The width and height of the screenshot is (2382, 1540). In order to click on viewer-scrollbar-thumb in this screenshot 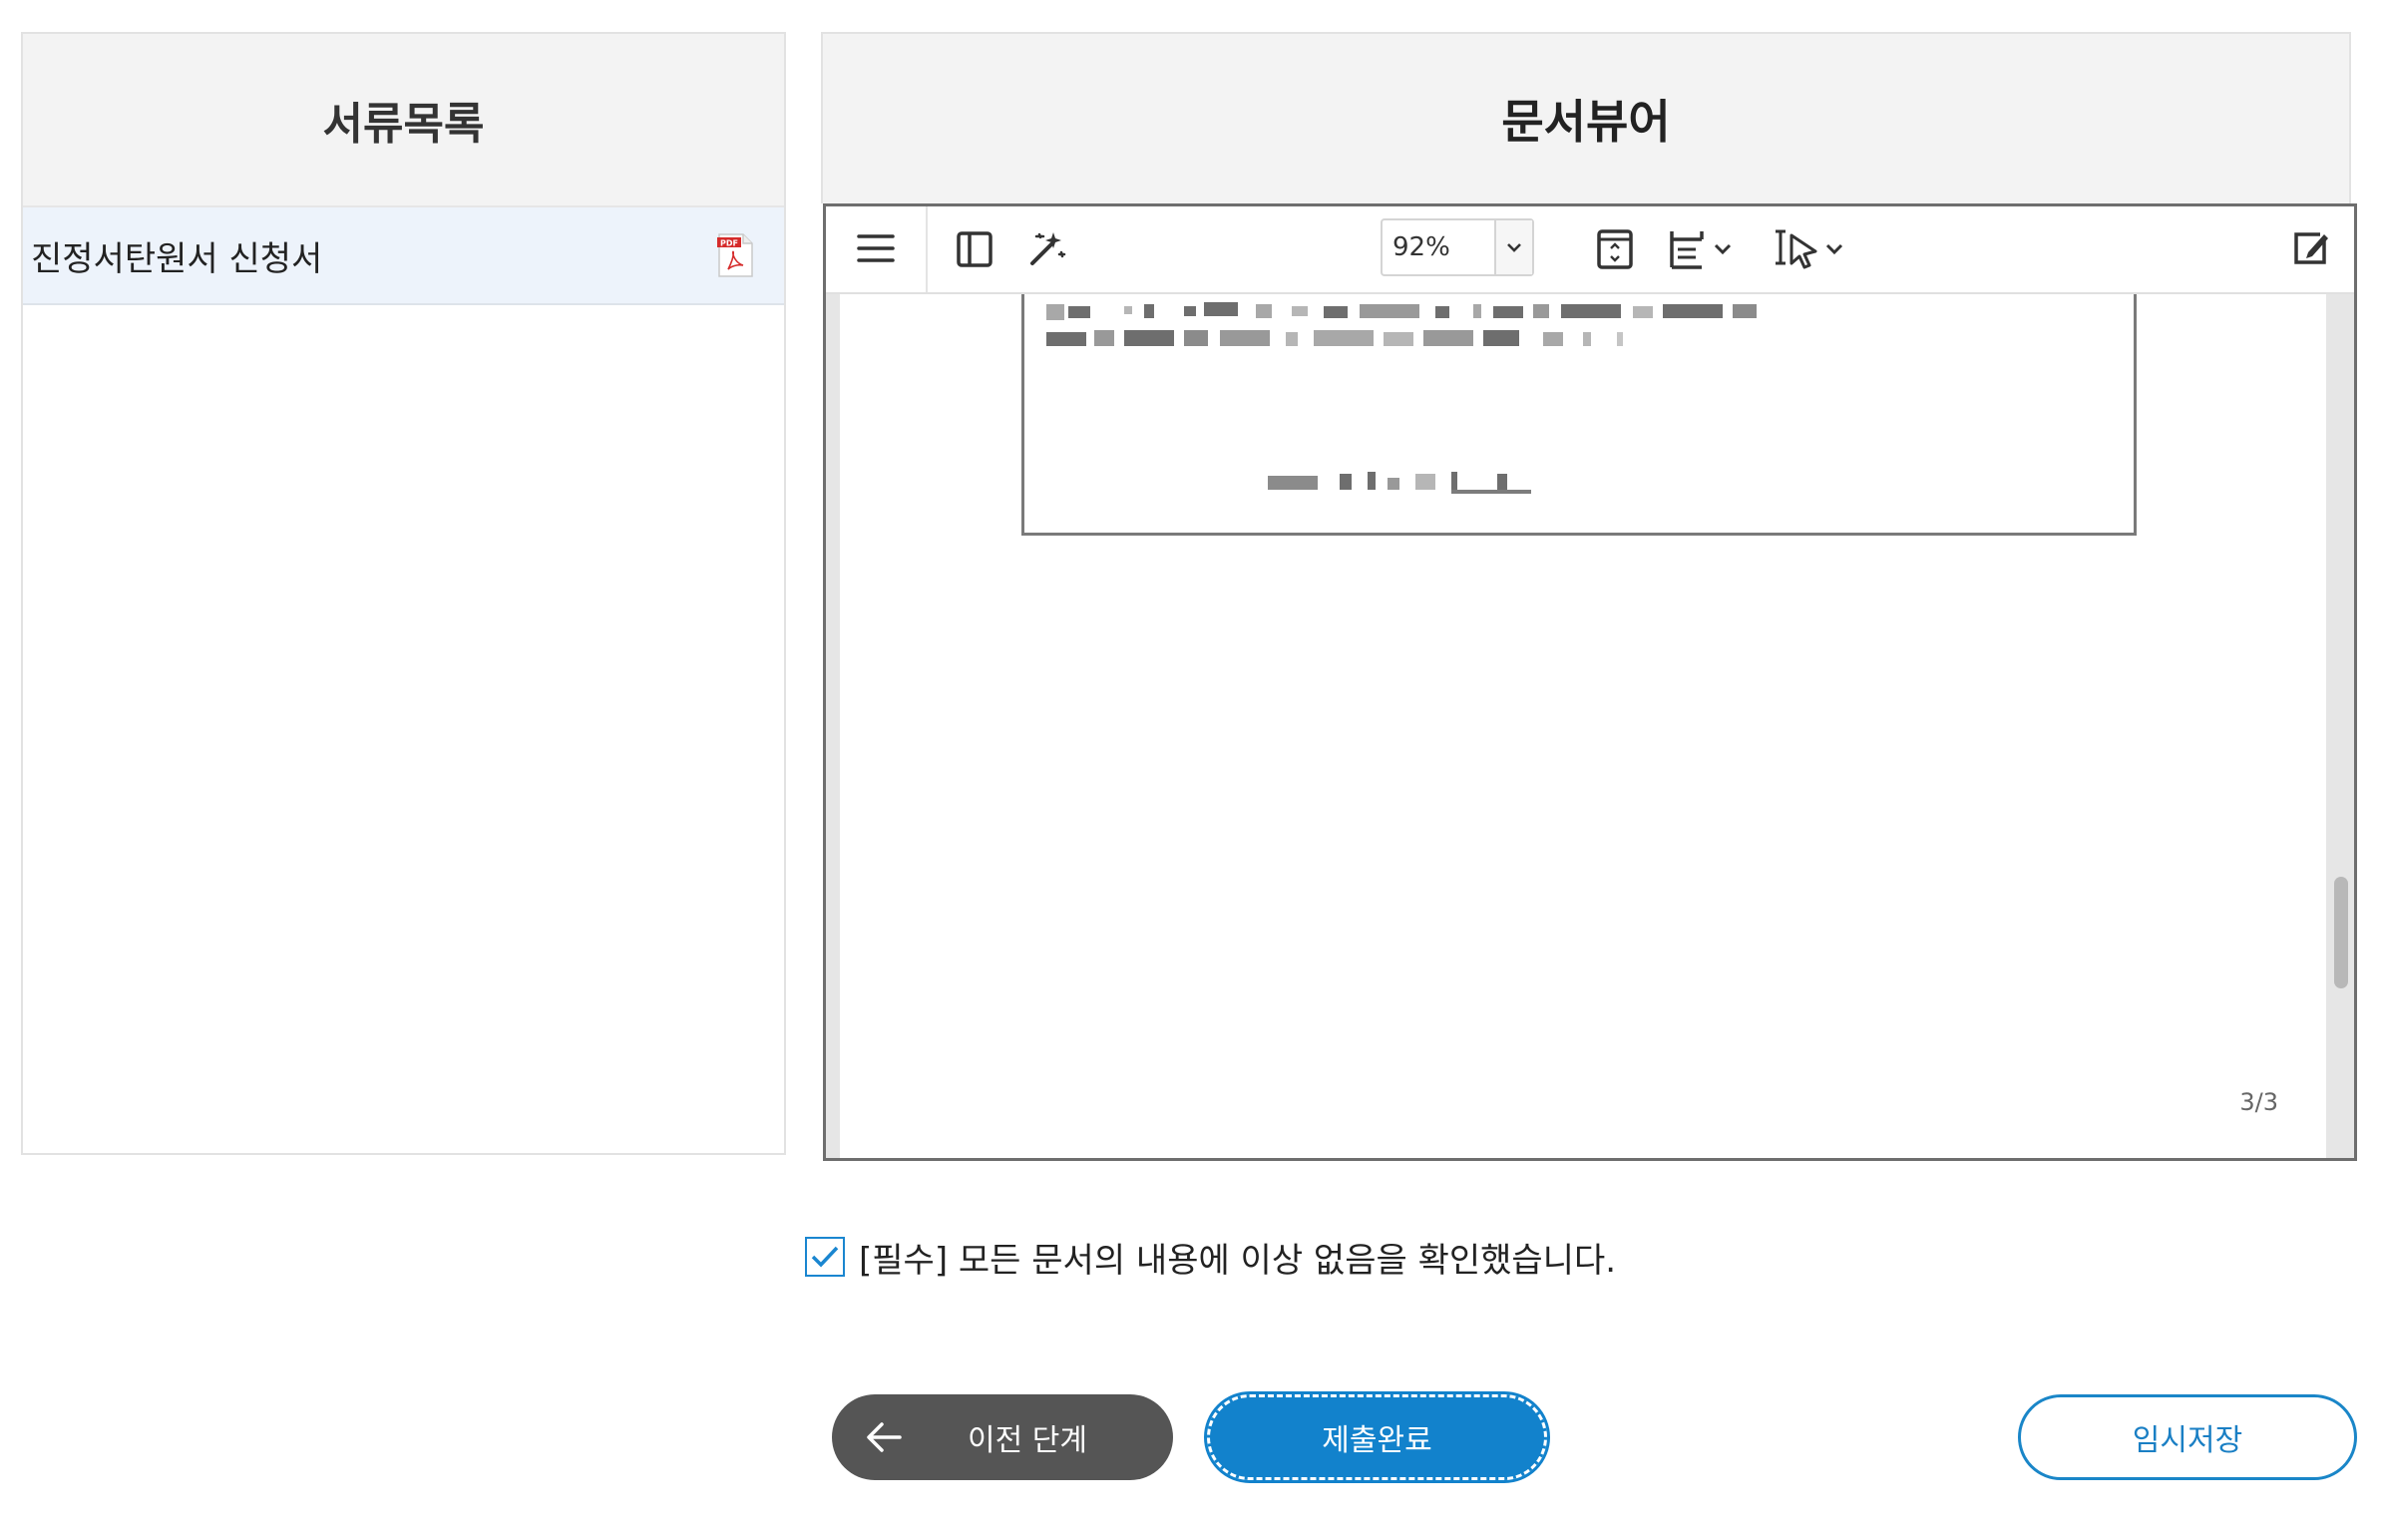, I will do `click(2341, 932)`.